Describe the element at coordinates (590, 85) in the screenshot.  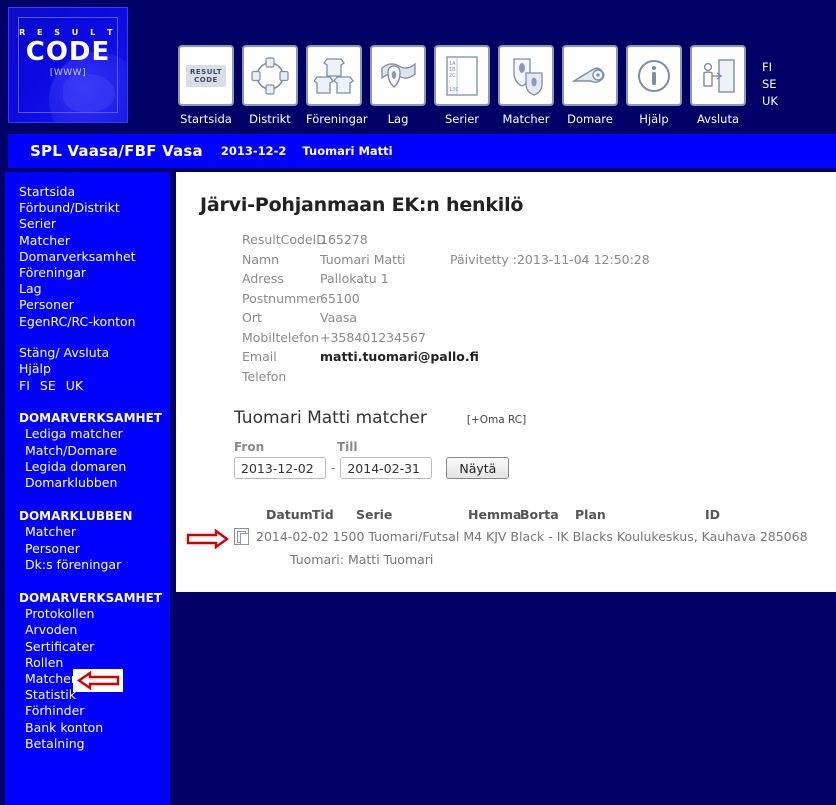
I see `toolbar-item-domare: Domare` at that location.